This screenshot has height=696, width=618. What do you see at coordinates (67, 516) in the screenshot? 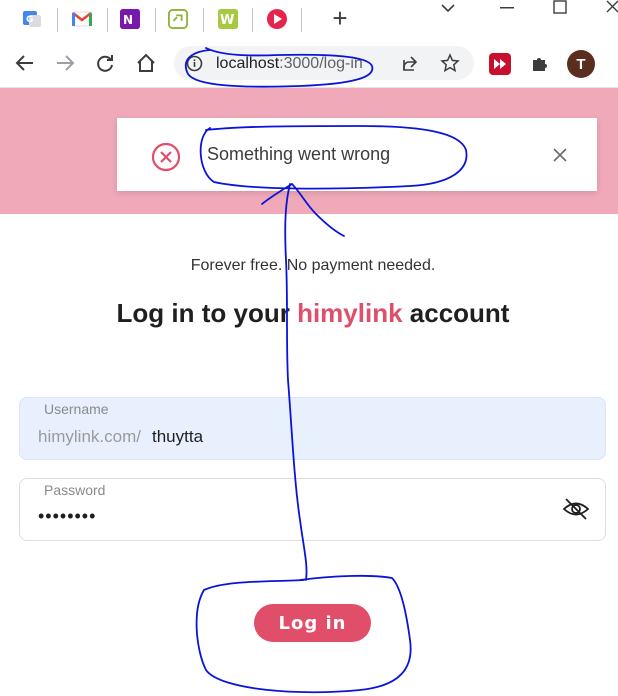
I see `password-input: ••••••••` at bounding box center [67, 516].